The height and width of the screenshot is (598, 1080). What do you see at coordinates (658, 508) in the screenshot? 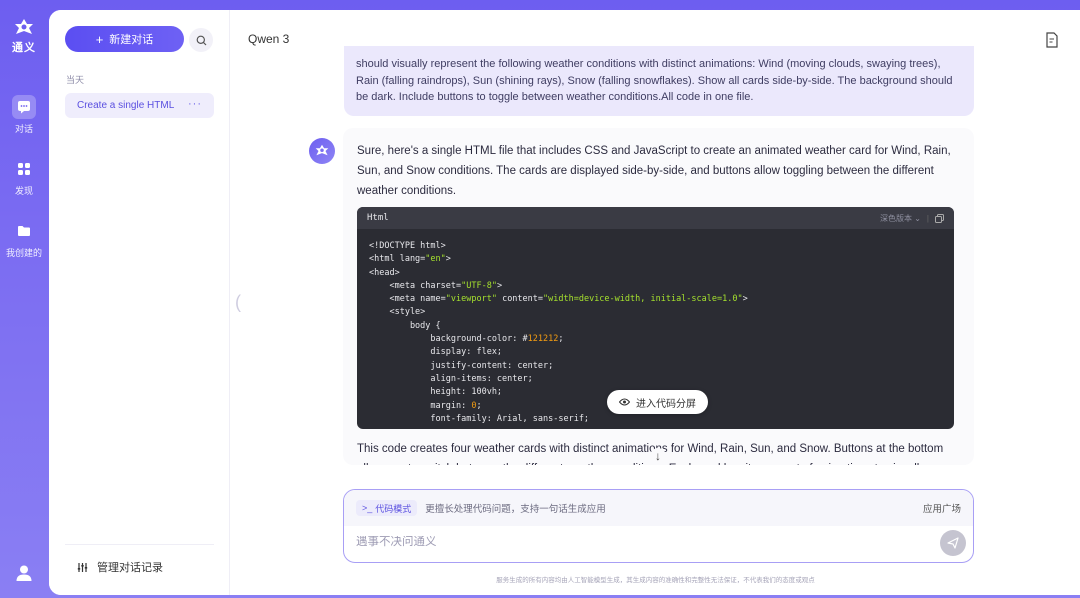
I see `composer-toolbar: >_ 代码模式 更擅长处理代码问题，支持一句话生成应用 应用广场` at bounding box center [658, 508].